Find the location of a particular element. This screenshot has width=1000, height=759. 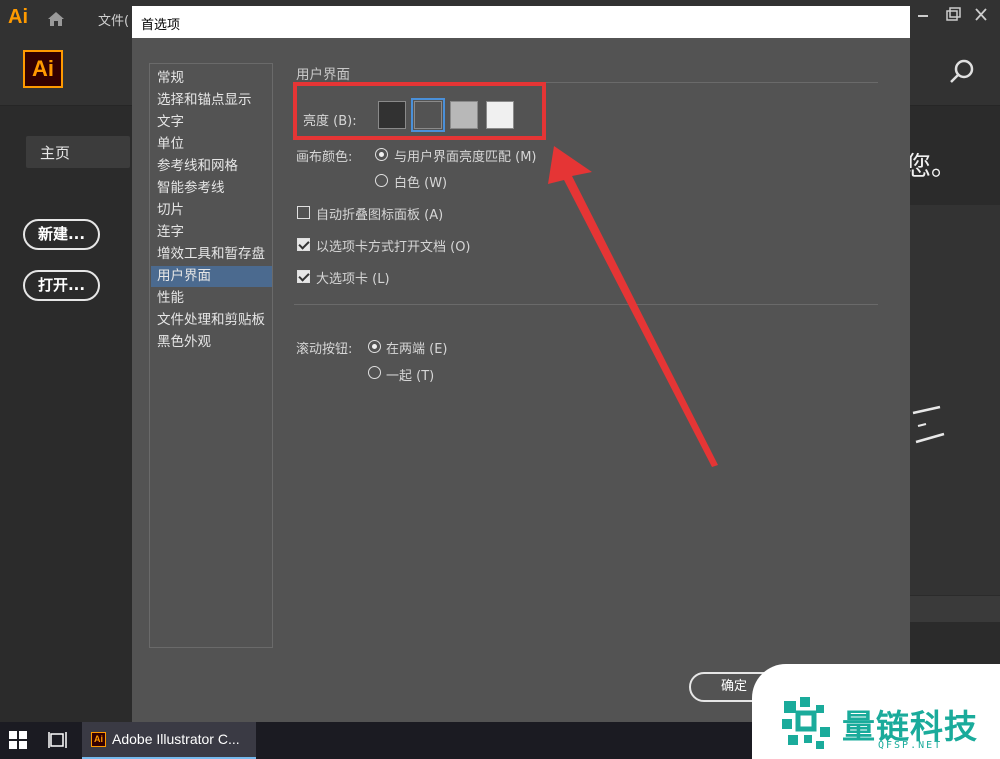

nav-item-file-clipboard: 文件处理和剪贴板 is located at coordinates (211, 320).